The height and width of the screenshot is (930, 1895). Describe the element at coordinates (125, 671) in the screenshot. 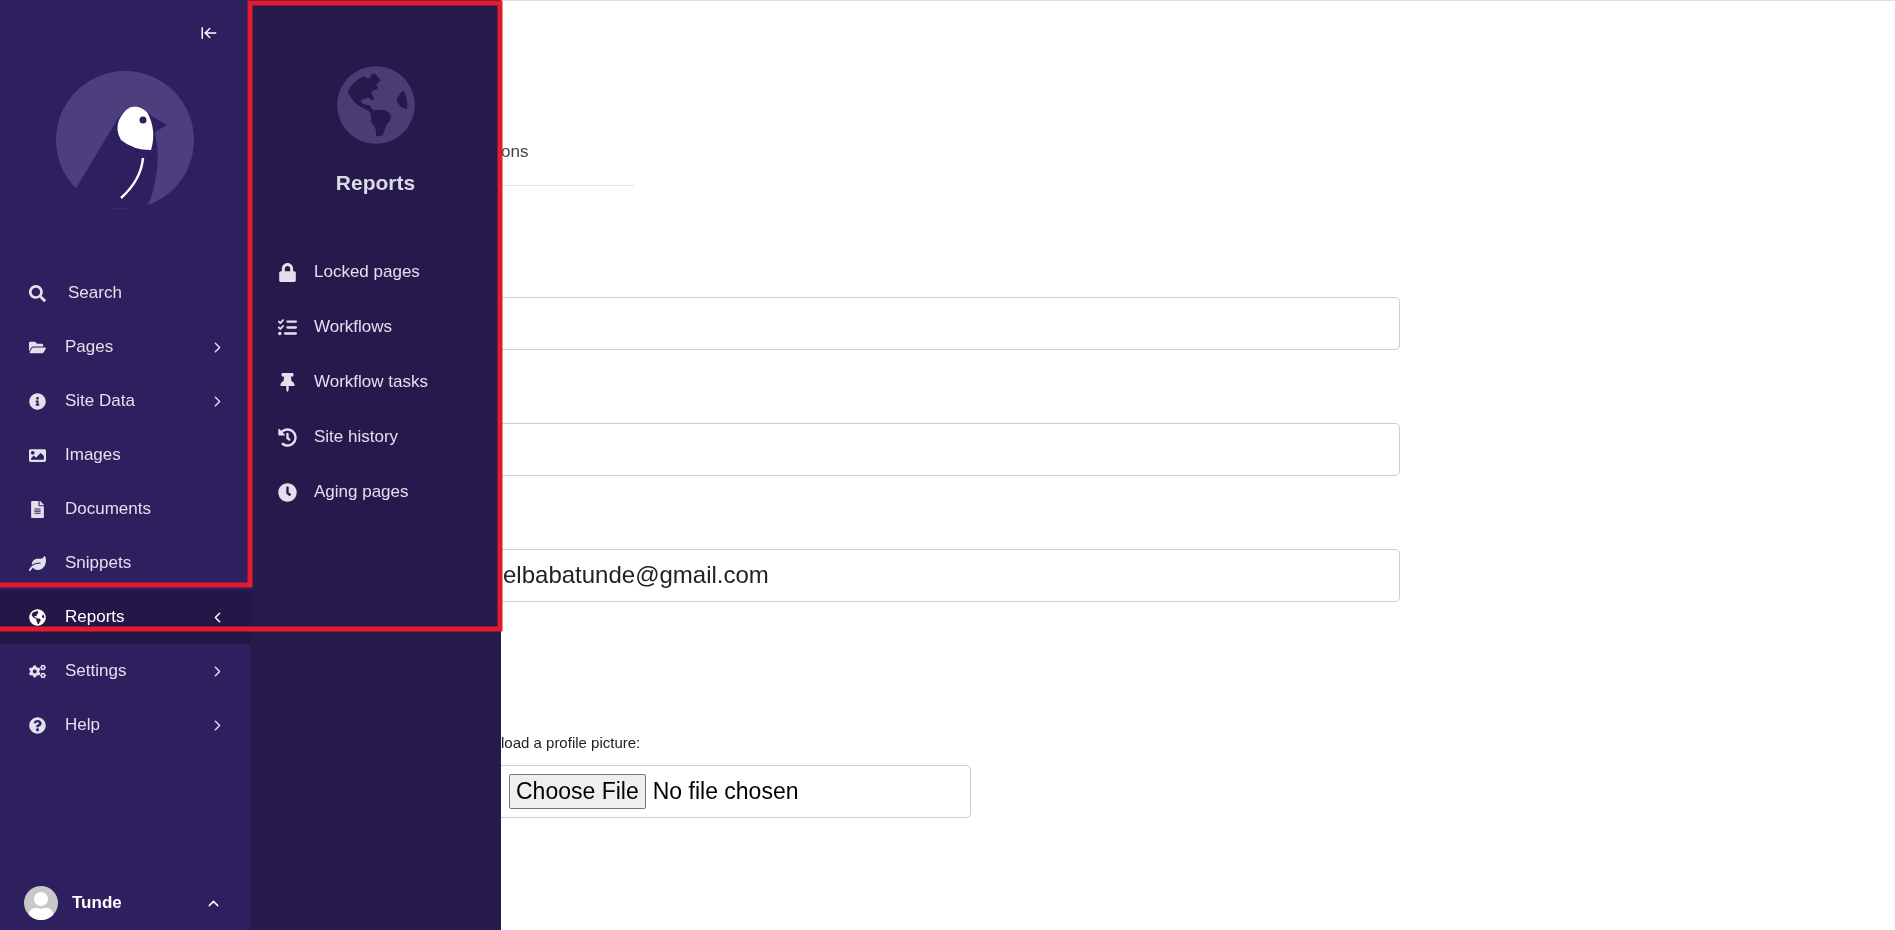

I see `sidebar-item: Settings` at that location.